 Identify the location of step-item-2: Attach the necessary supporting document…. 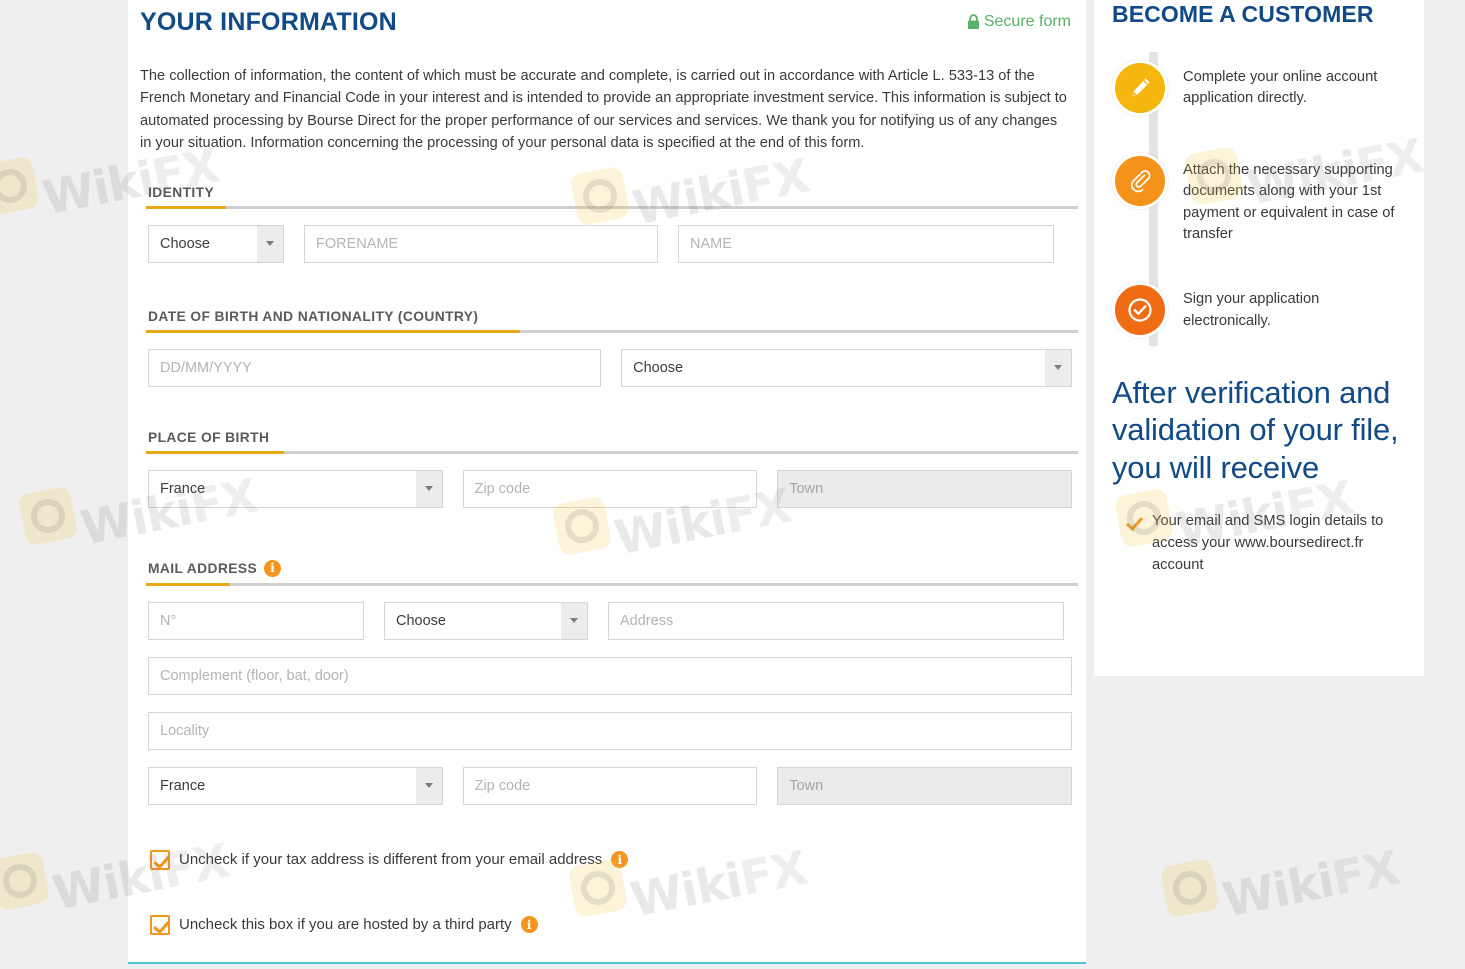
(1259, 199).